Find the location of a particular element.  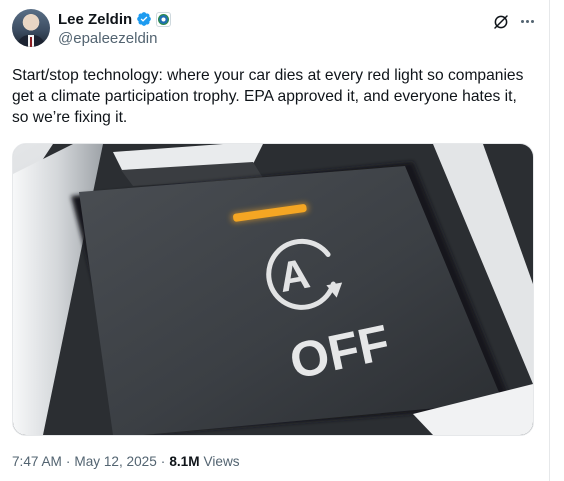

affiliation-seal-mark is located at coordinates (164, 19).